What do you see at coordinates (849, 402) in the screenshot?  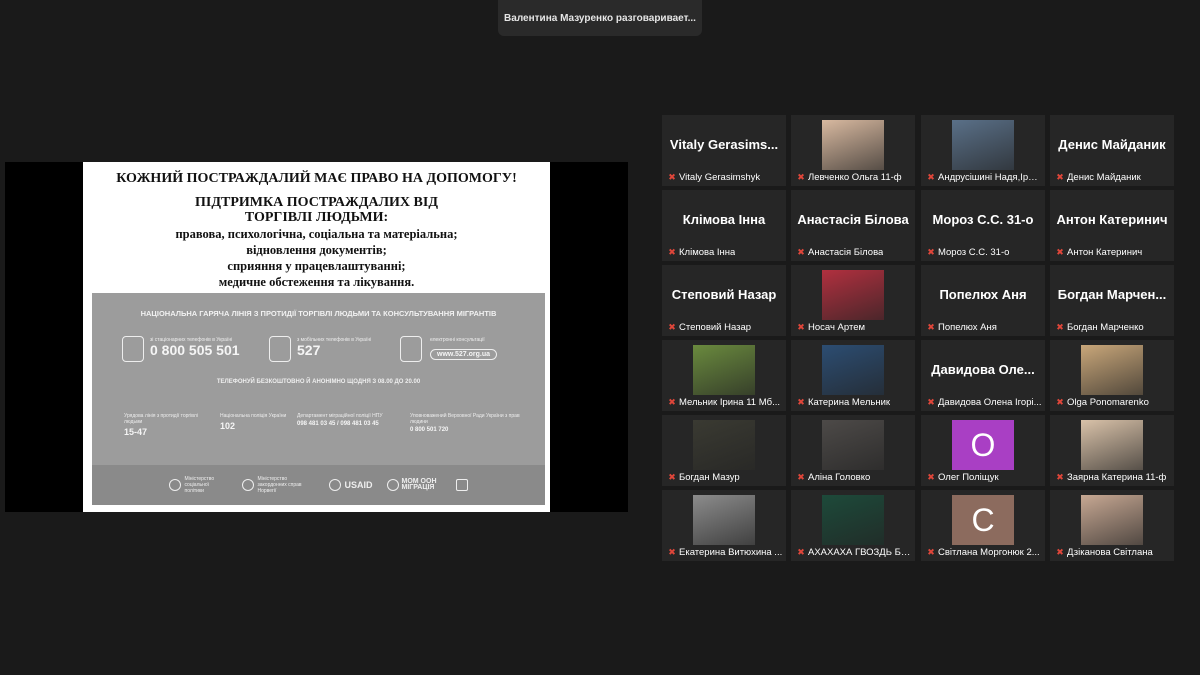 I see `participant-name: Катерина Мельник` at bounding box center [849, 402].